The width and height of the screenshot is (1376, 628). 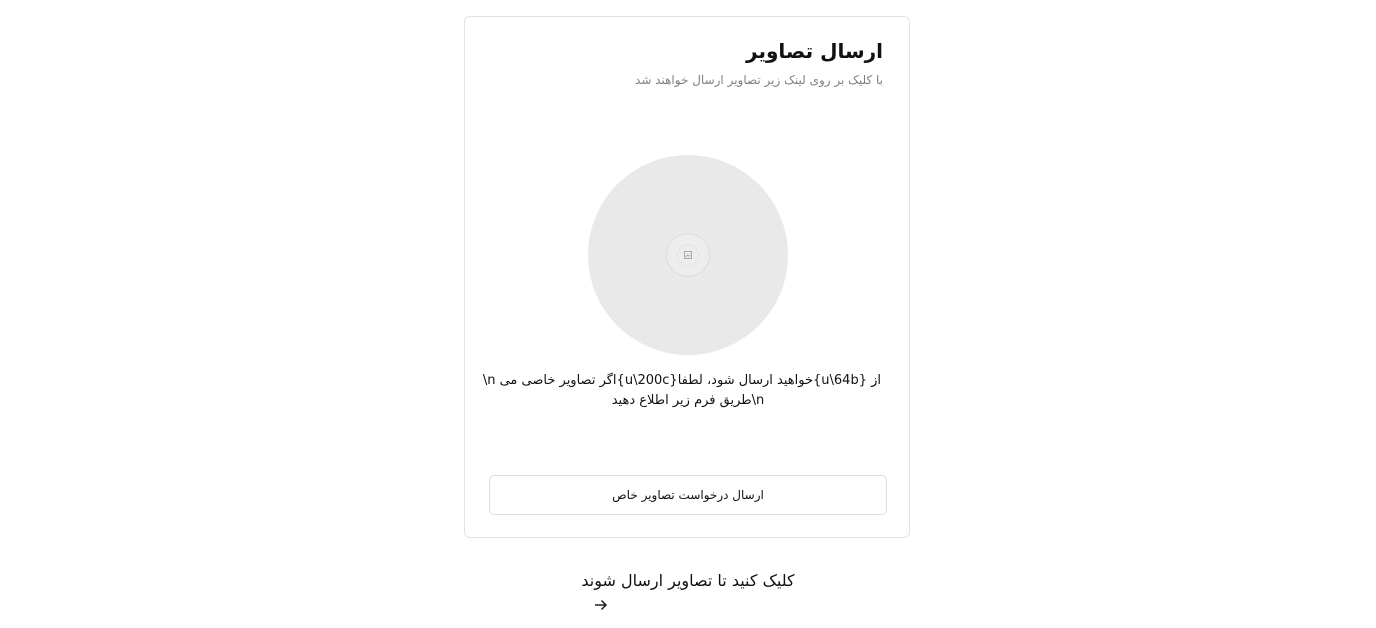 I want to click on image-icon, so click(x=688, y=255).